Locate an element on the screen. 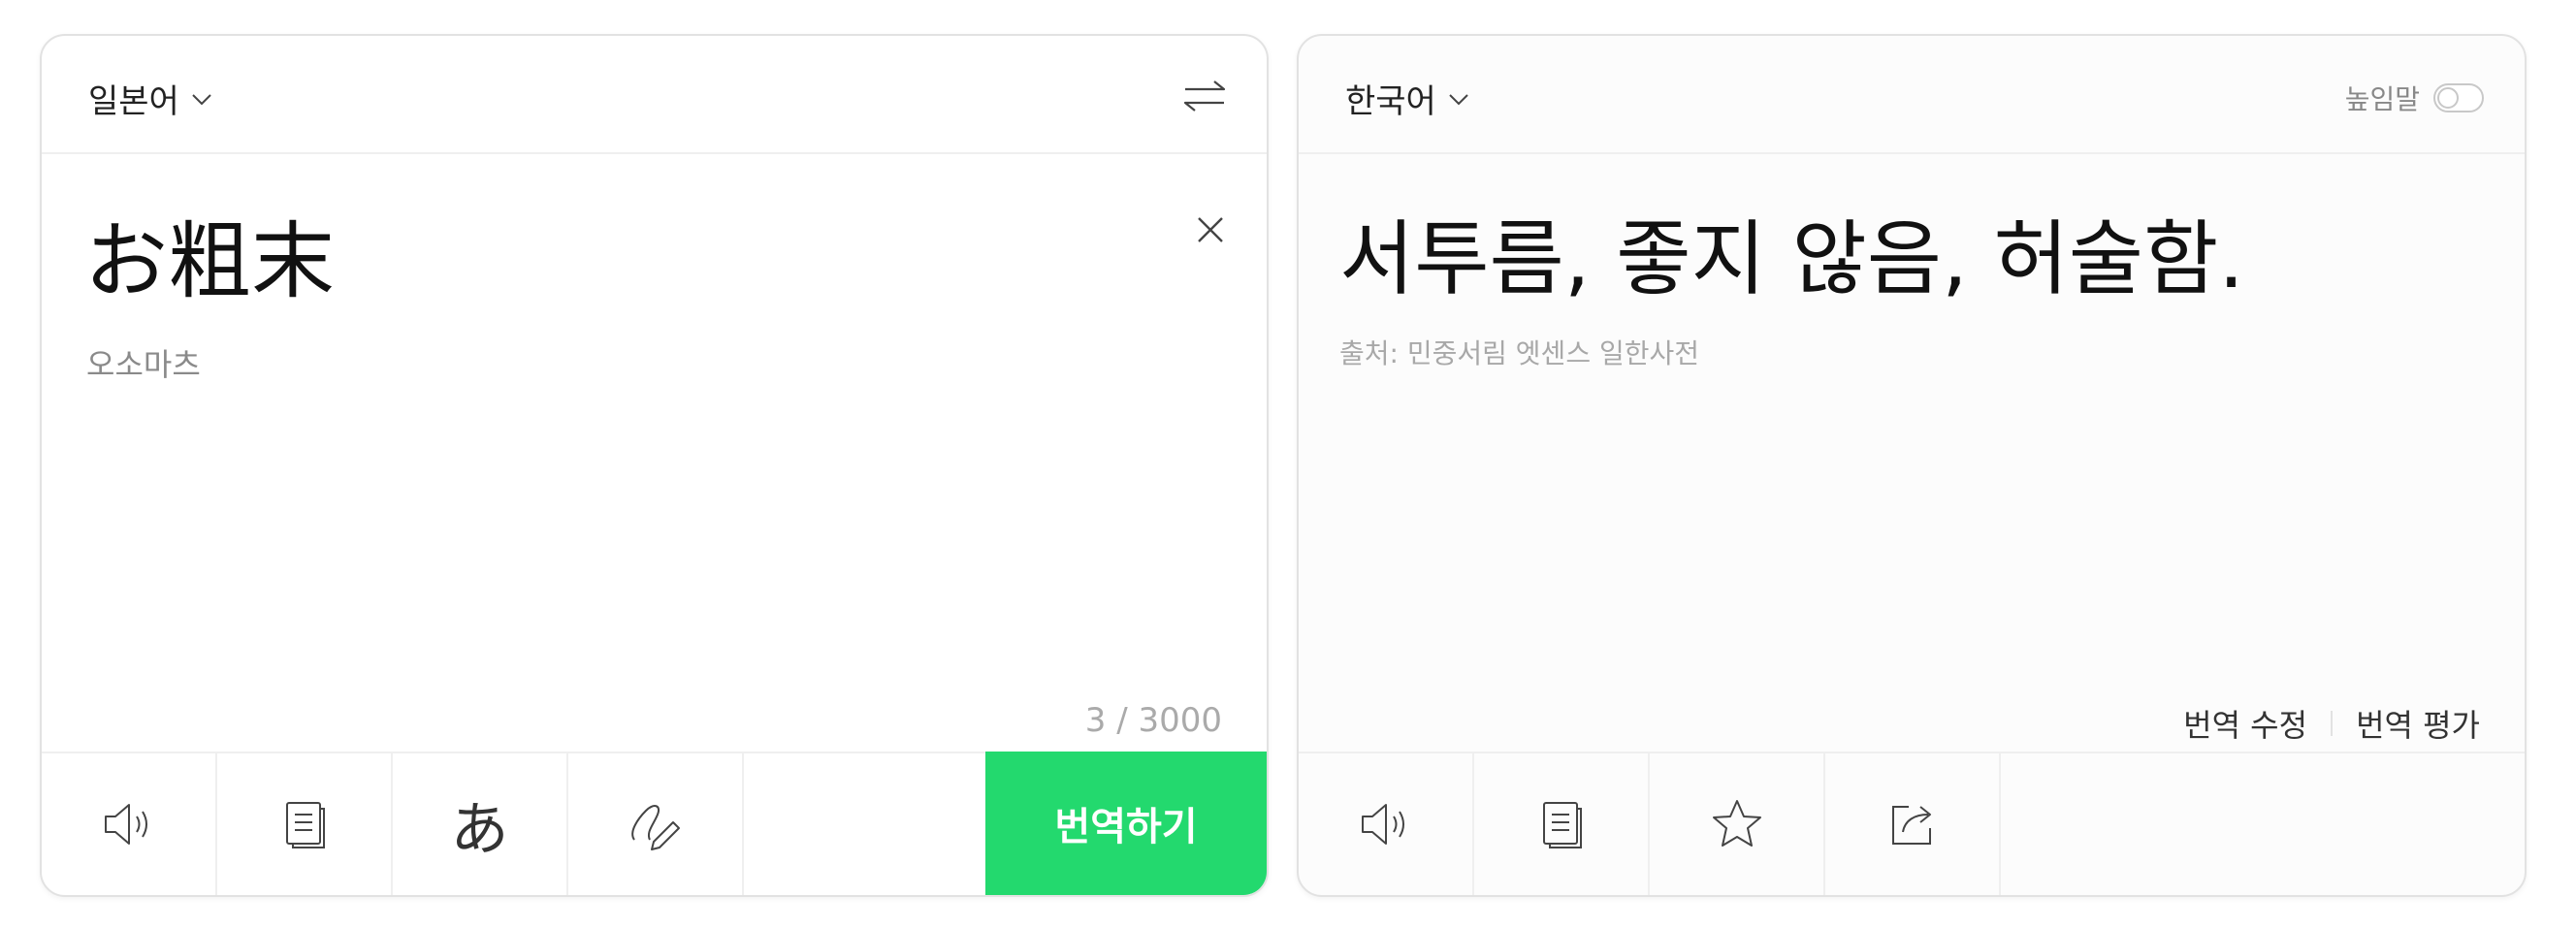 This screenshot has height=928, width=2576. share-icon is located at coordinates (1911, 825).